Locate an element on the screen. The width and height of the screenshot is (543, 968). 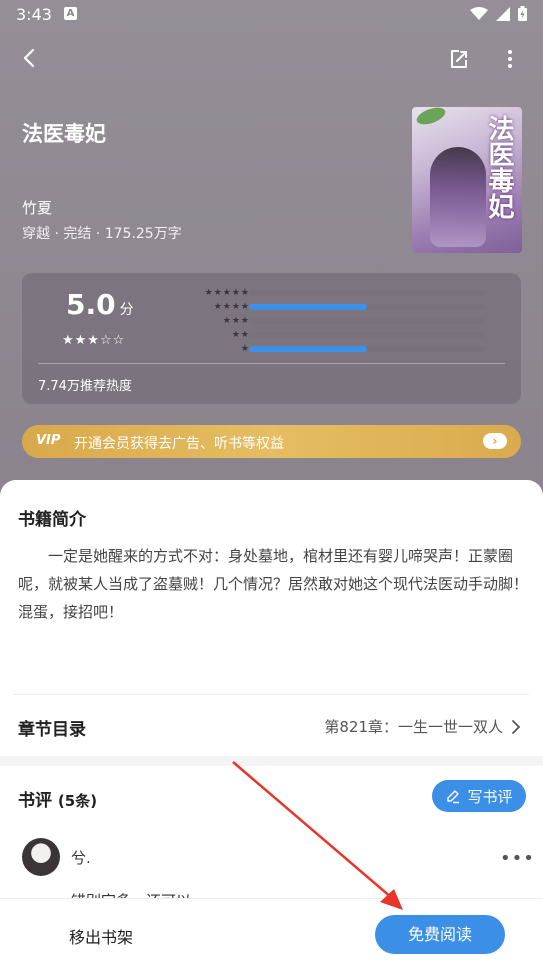
distribution-row: ★★★★★ is located at coordinates (337, 293).